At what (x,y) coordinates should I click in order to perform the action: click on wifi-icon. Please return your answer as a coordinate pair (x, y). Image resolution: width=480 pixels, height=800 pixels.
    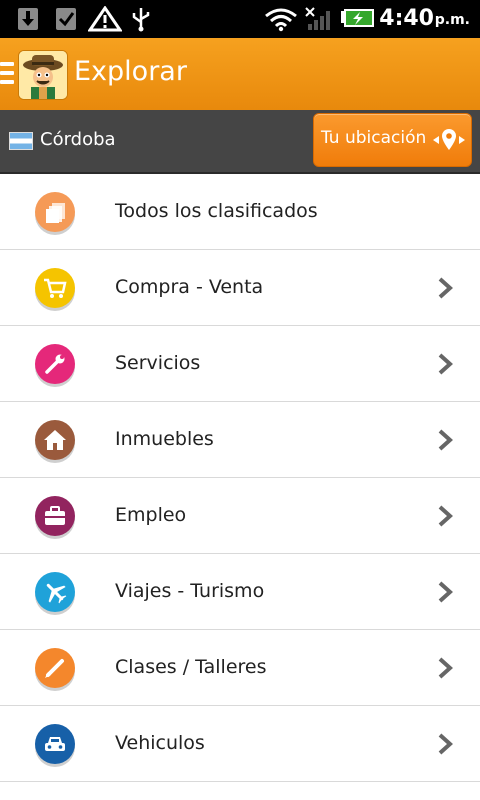
    Looking at the image, I should click on (281, 20).